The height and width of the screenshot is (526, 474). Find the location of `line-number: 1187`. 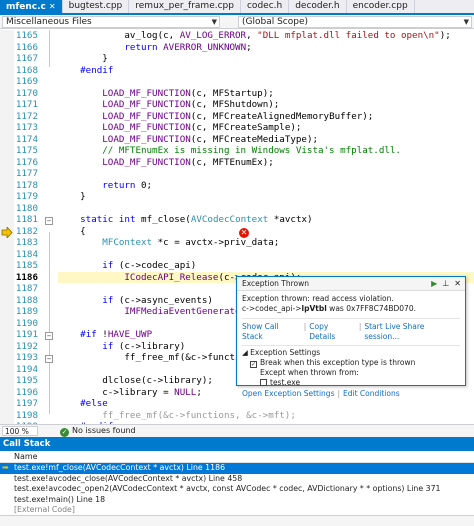

line-number: 1187 is located at coordinates (26, 288).